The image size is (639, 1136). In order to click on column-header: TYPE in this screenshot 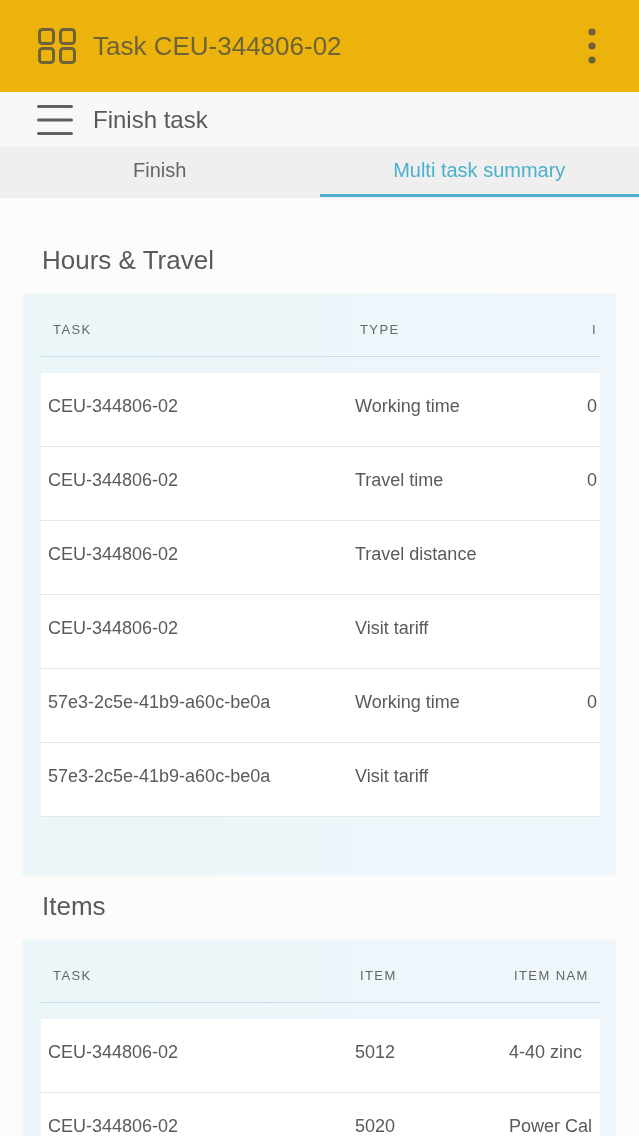, I will do `click(380, 330)`.